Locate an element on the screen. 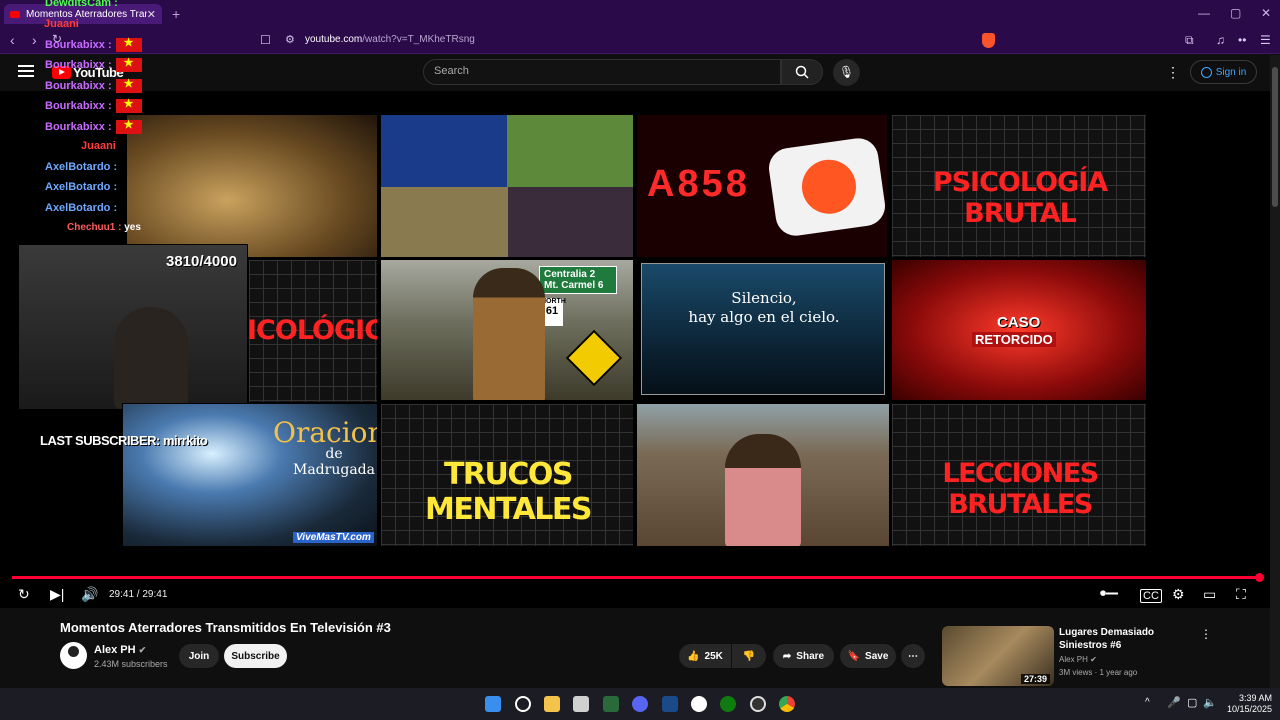  volume-icon: 🔈 is located at coordinates (1210, 702).